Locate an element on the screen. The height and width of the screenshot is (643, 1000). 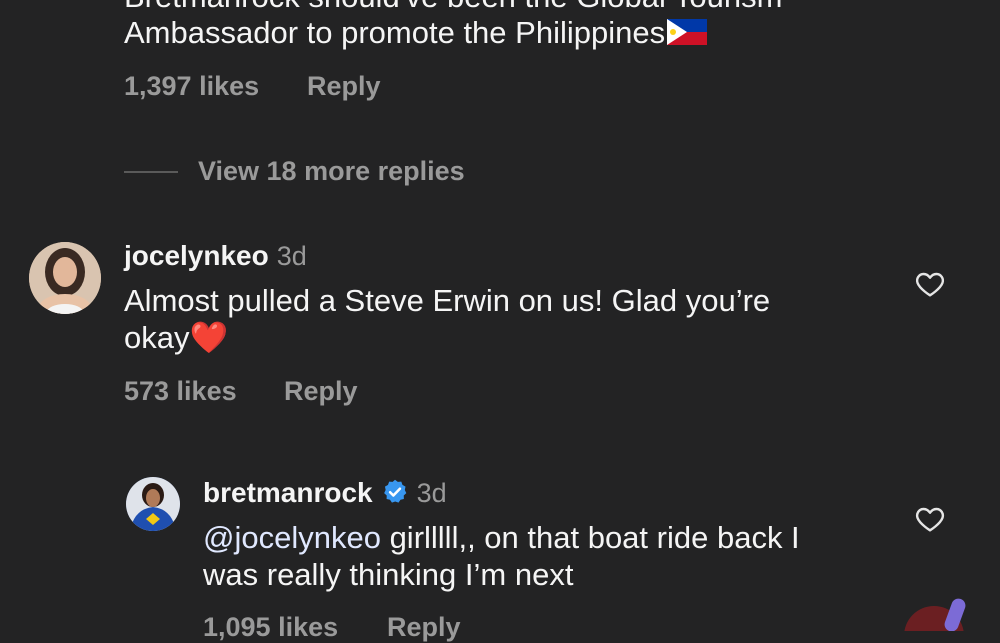
divider is located at coordinates (151, 172).